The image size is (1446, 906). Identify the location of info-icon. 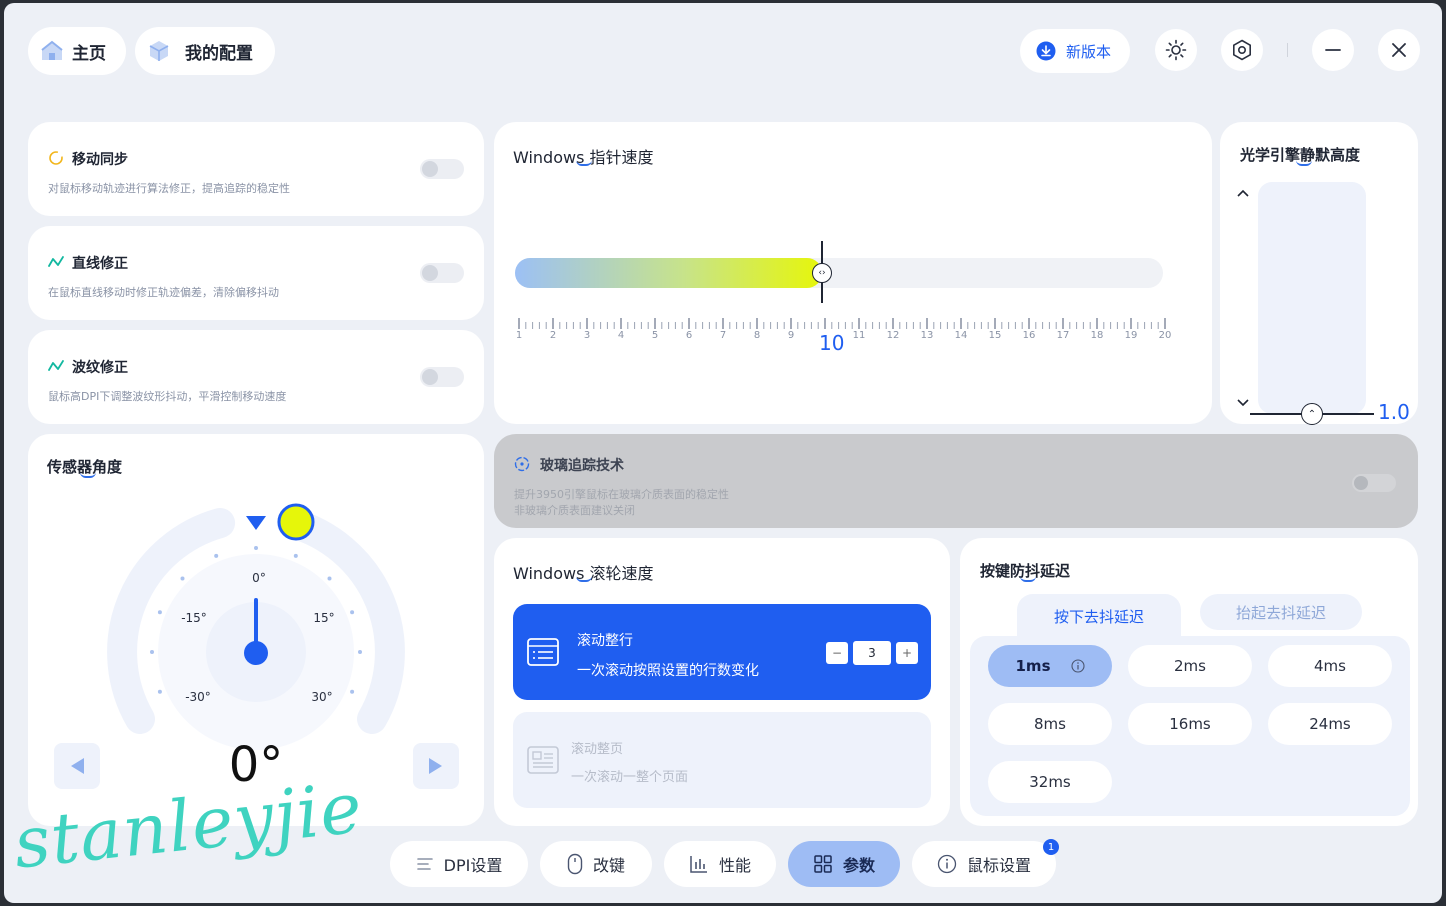
(1077, 666).